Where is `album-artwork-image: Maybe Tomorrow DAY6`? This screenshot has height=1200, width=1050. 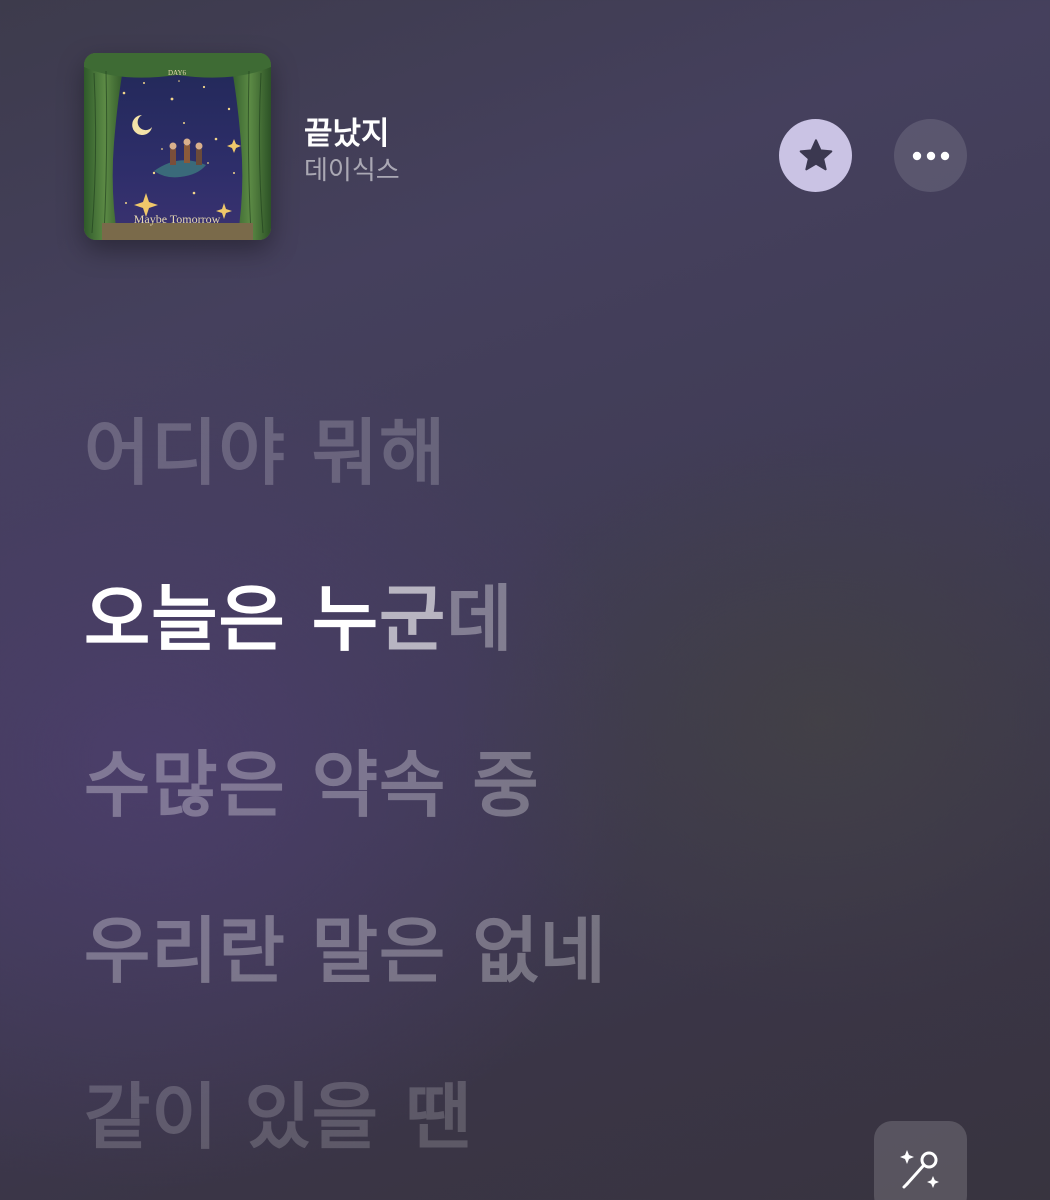 album-artwork-image: Maybe Tomorrow DAY6 is located at coordinates (177, 146).